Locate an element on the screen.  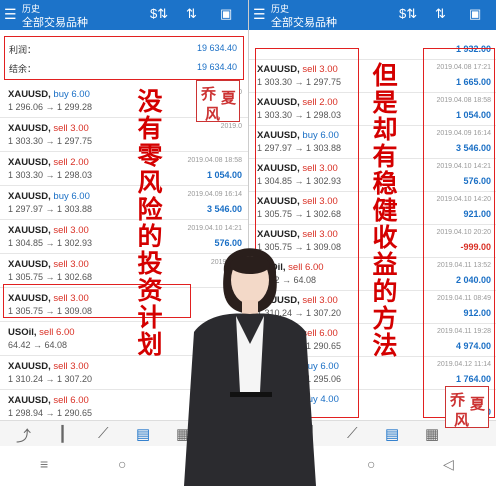
logo-left: 乔 夏 风 is located at coordinates (218, 101).